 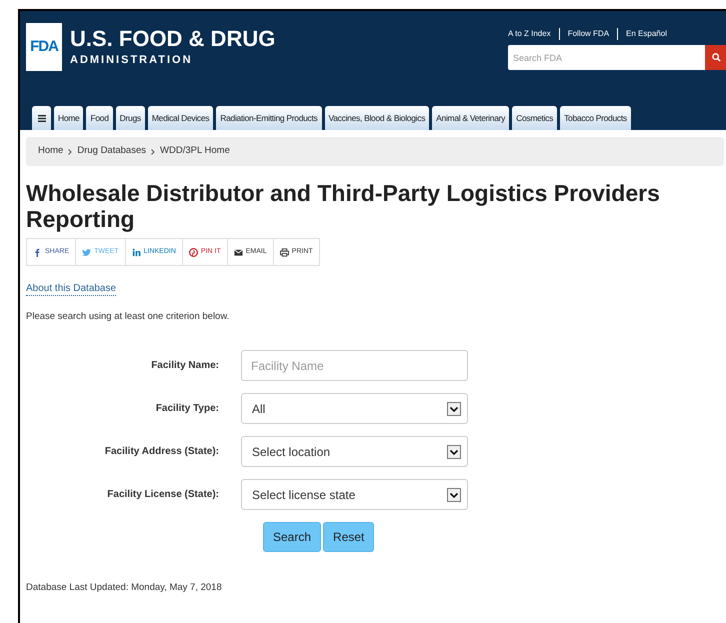 I want to click on form-button: Reset, so click(x=348, y=537).